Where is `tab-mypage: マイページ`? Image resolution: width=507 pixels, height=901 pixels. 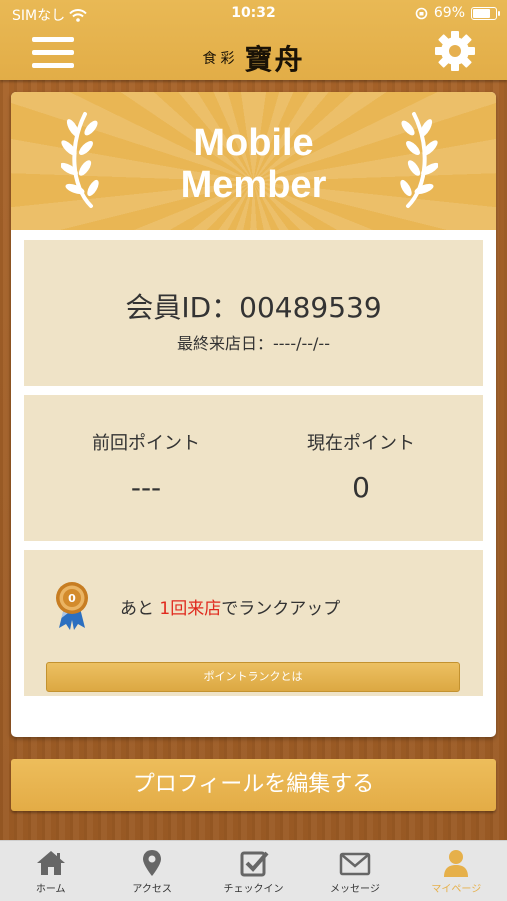 tab-mypage: マイページ is located at coordinates (456, 871).